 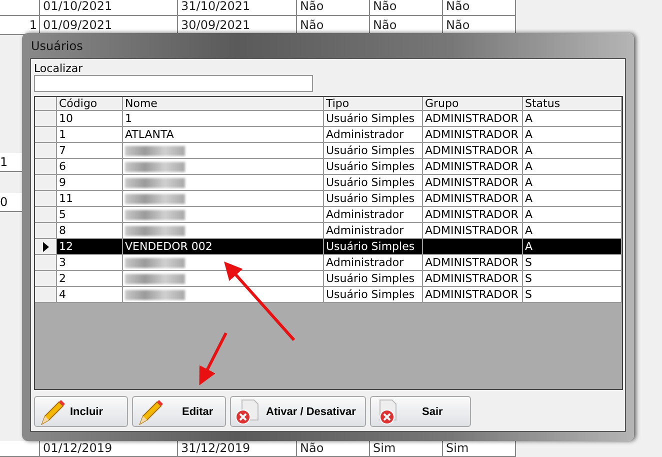 What do you see at coordinates (328, 183) in the screenshot?
I see `table-row: 9 Usuário Simples ADMINISTRADOR A` at bounding box center [328, 183].